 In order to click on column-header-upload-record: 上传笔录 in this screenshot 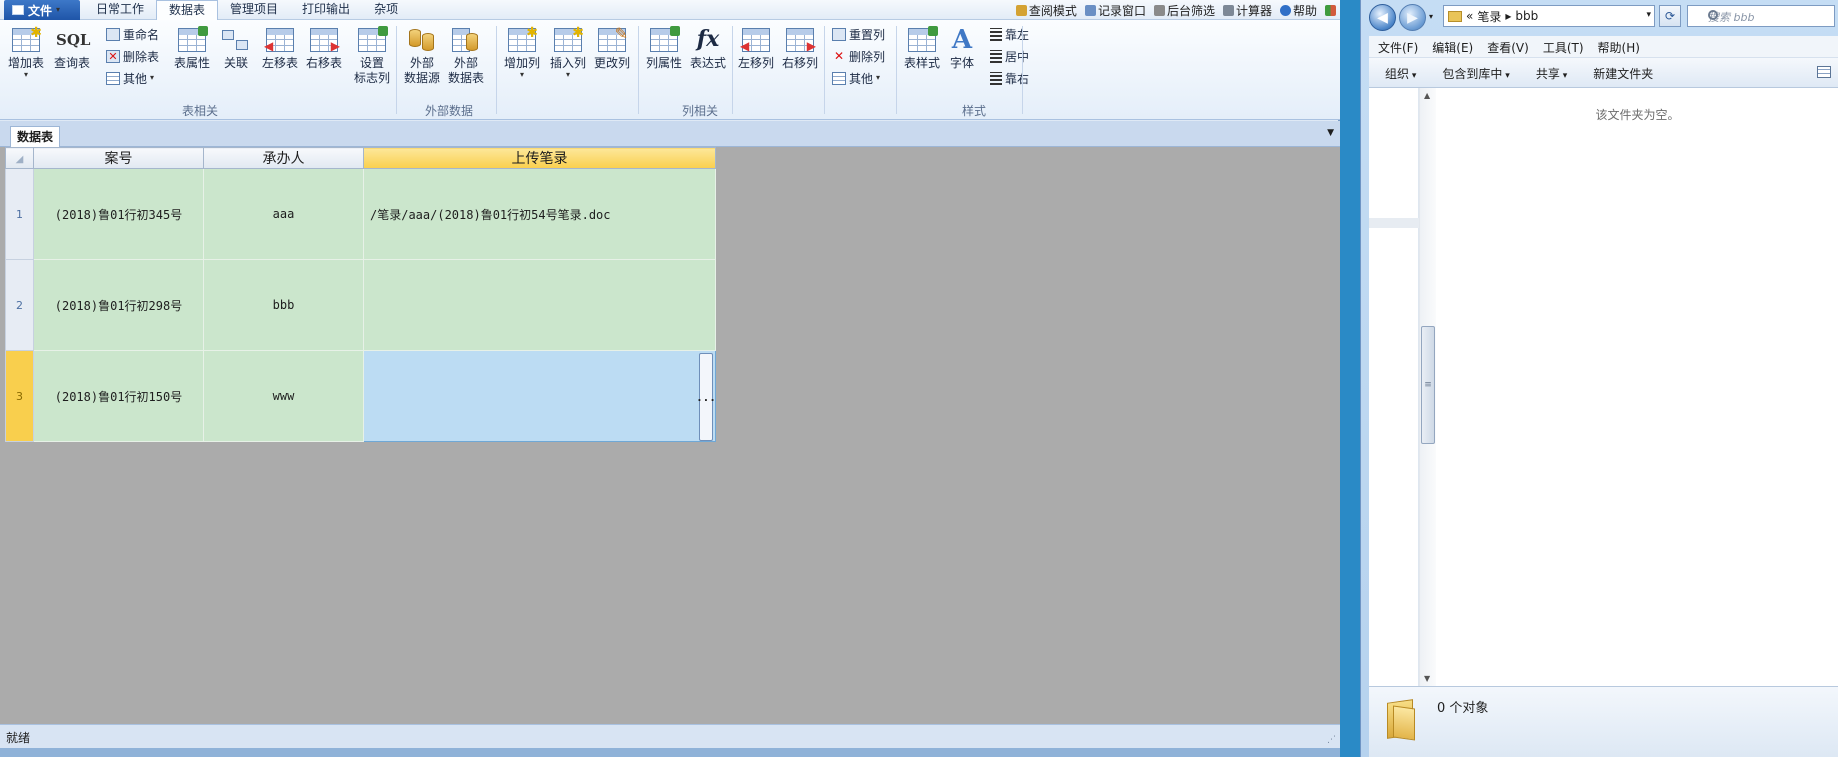, I will do `click(539, 158)`.